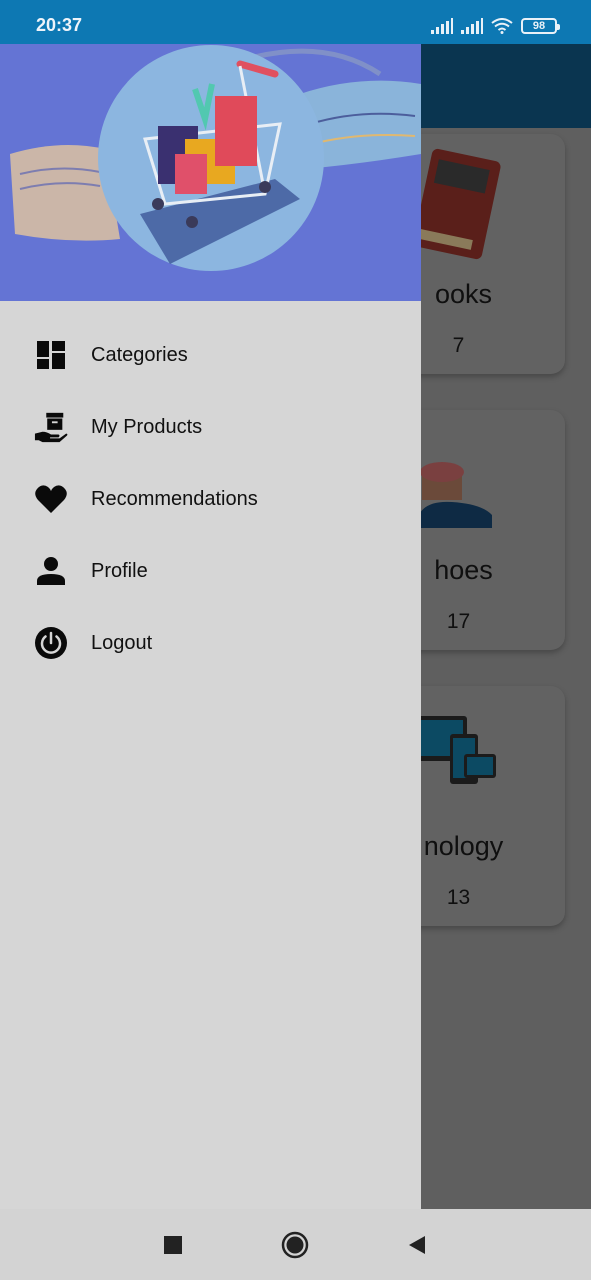  I want to click on back-button, so click(417, 1245).